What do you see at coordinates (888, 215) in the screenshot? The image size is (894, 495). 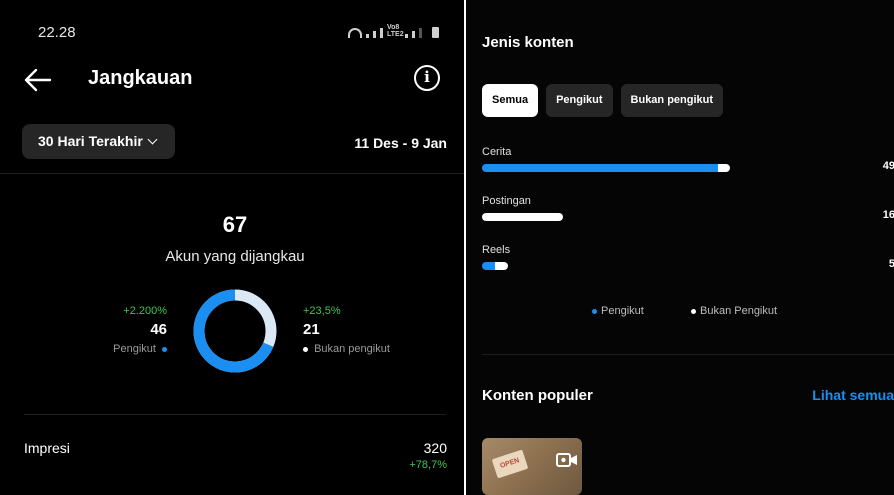 I see `content-row-value: 16` at bounding box center [888, 215].